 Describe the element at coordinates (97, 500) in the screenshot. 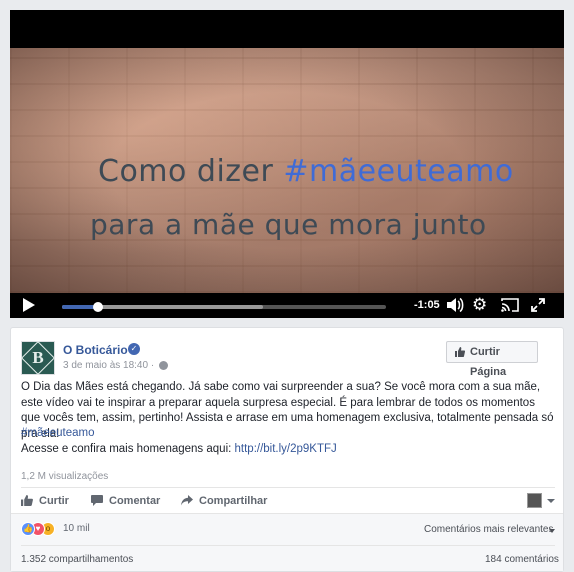

I see `comment-icon` at that location.